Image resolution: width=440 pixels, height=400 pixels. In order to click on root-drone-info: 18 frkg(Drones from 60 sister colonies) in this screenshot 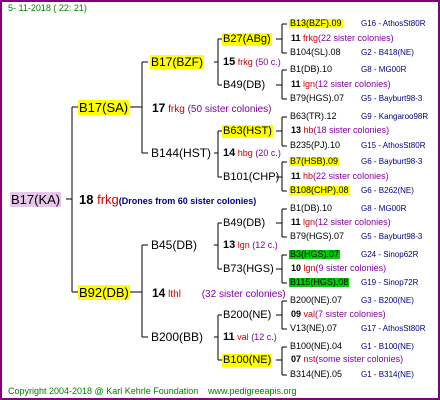, I will do `click(167, 199)`.